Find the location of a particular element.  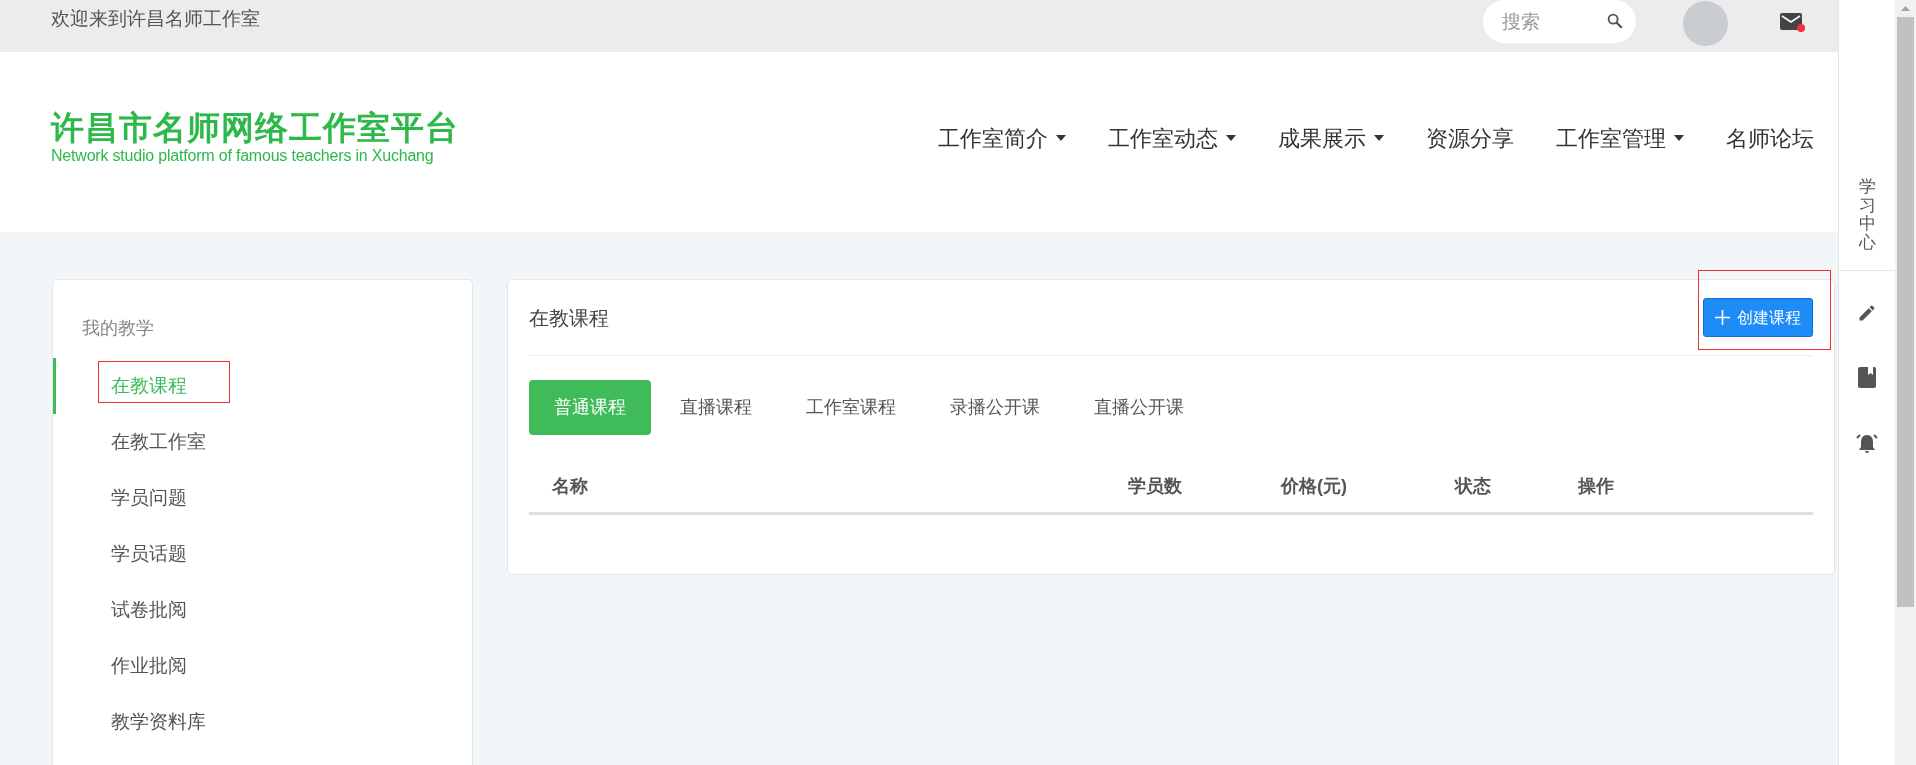

course-tab: 录播公开课 is located at coordinates (995, 407).